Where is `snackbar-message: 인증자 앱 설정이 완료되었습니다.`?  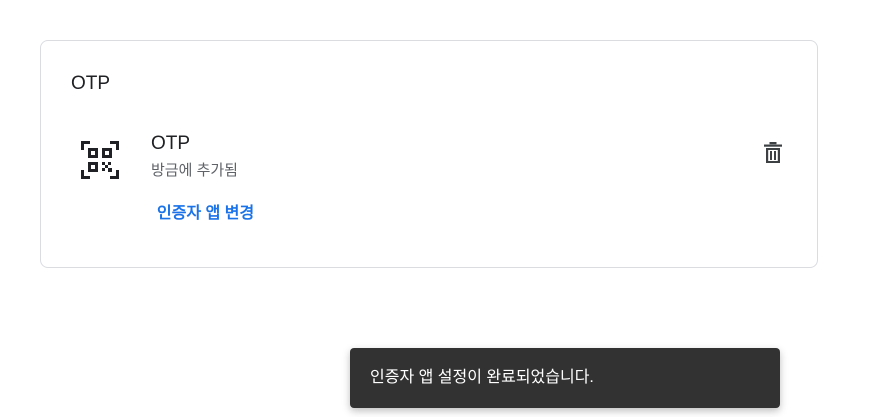
snackbar-message: 인증자 앱 설정이 완료되었습니다. is located at coordinates (482, 377).